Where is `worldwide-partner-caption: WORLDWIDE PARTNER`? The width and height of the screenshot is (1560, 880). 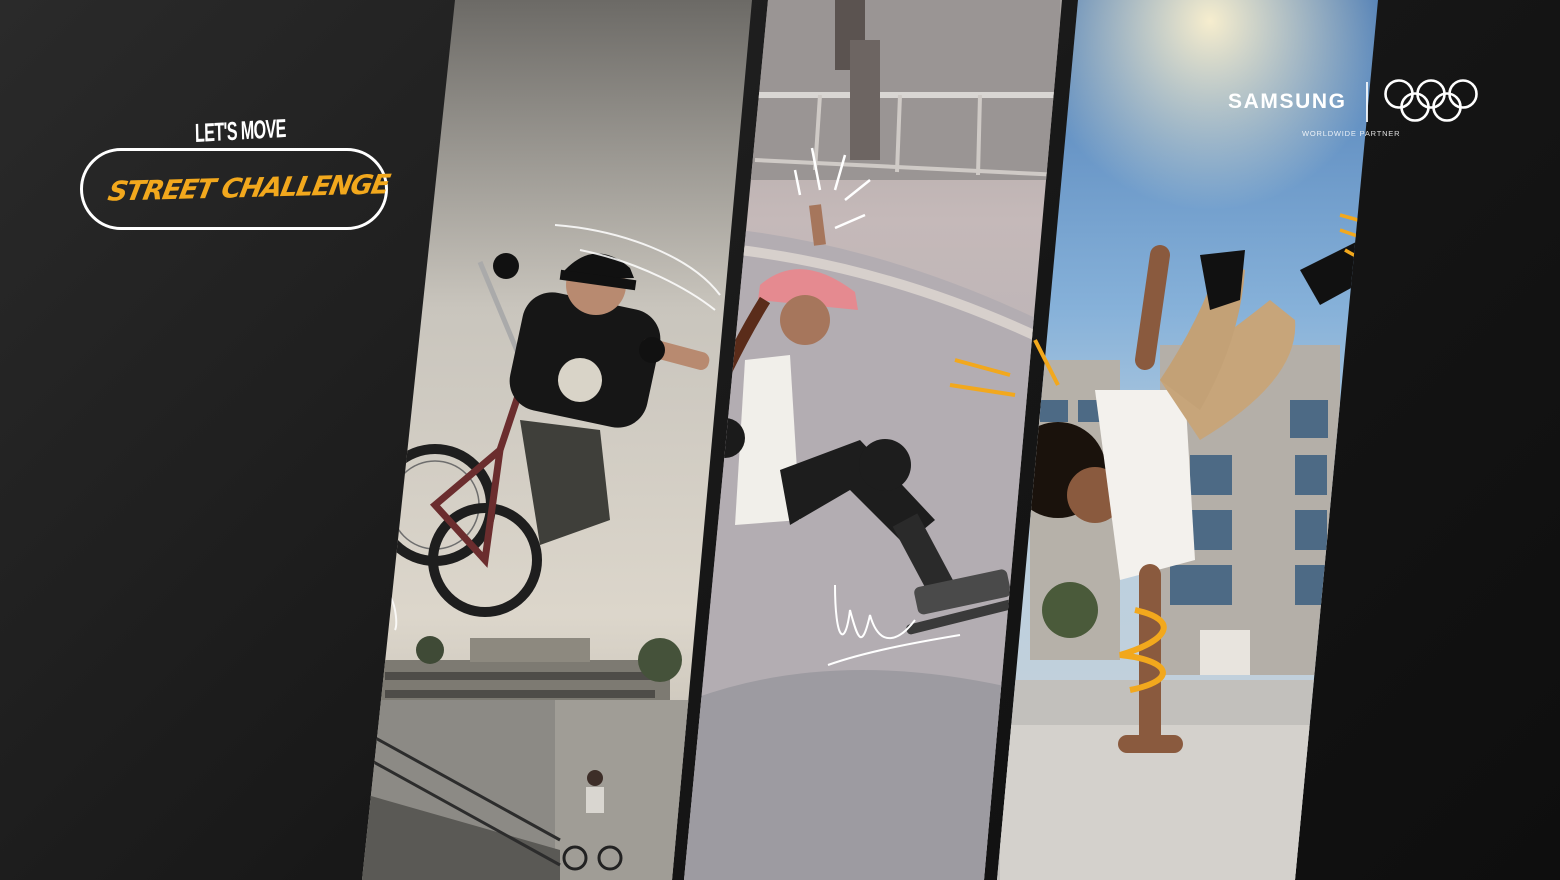
worldwide-partner-caption: WORLDWIDE PARTNER is located at coordinates (1351, 133).